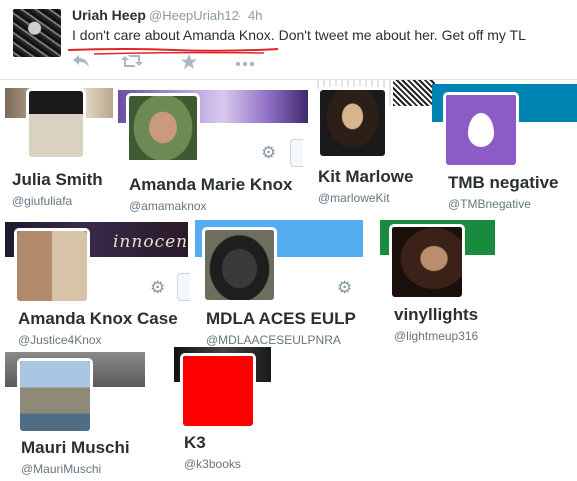 This screenshot has height=481, width=577. Describe the element at coordinates (365, 177) in the screenshot. I see `profile-name: Kit Marlowe` at that location.